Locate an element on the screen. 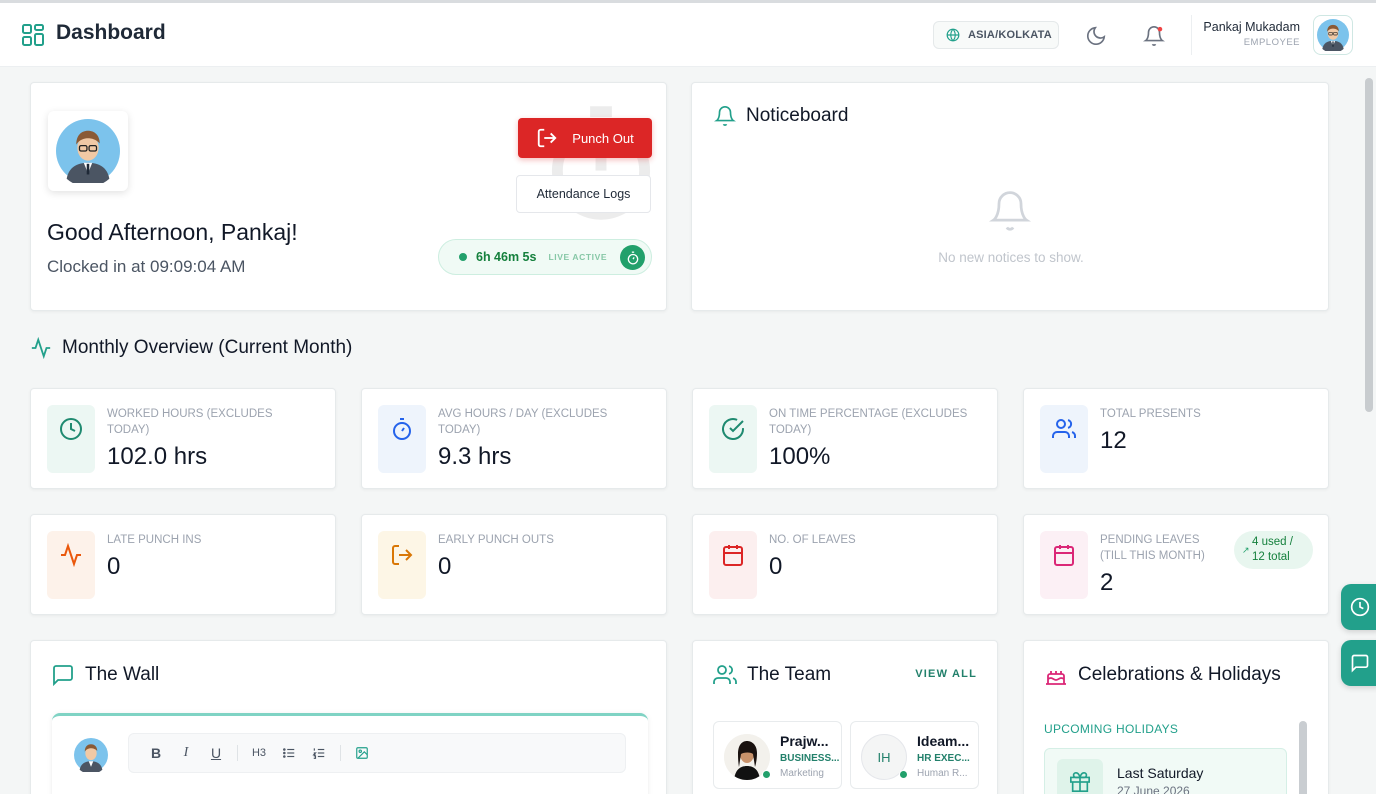 The width and height of the screenshot is (1376, 794). dashboard-grid-icon is located at coordinates (33, 35).